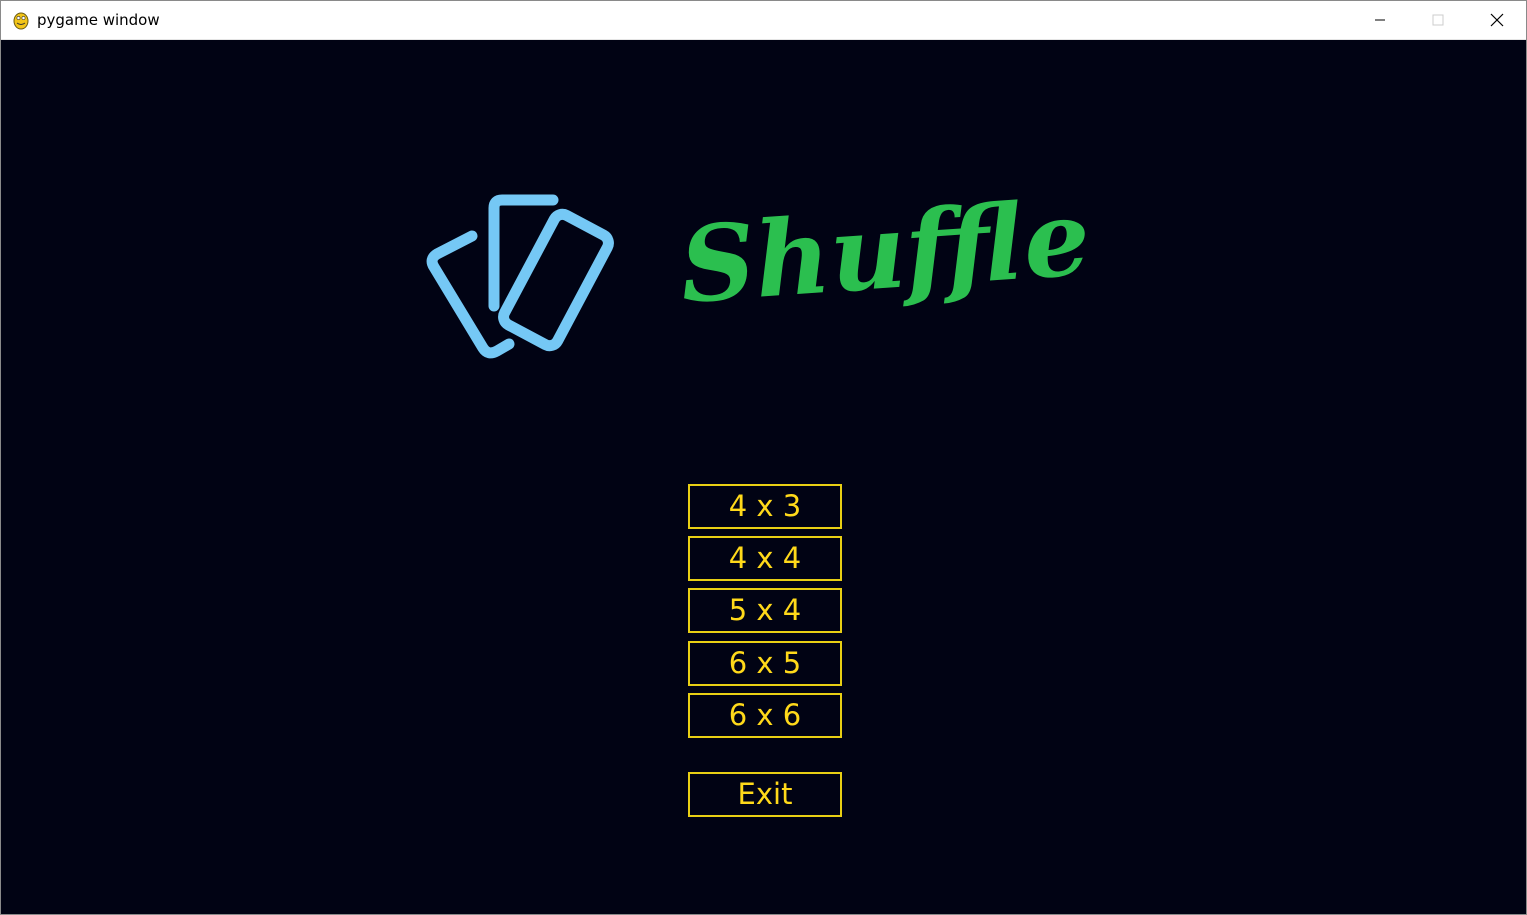 The image size is (1527, 915). I want to click on maximize-icon, so click(1438, 20).